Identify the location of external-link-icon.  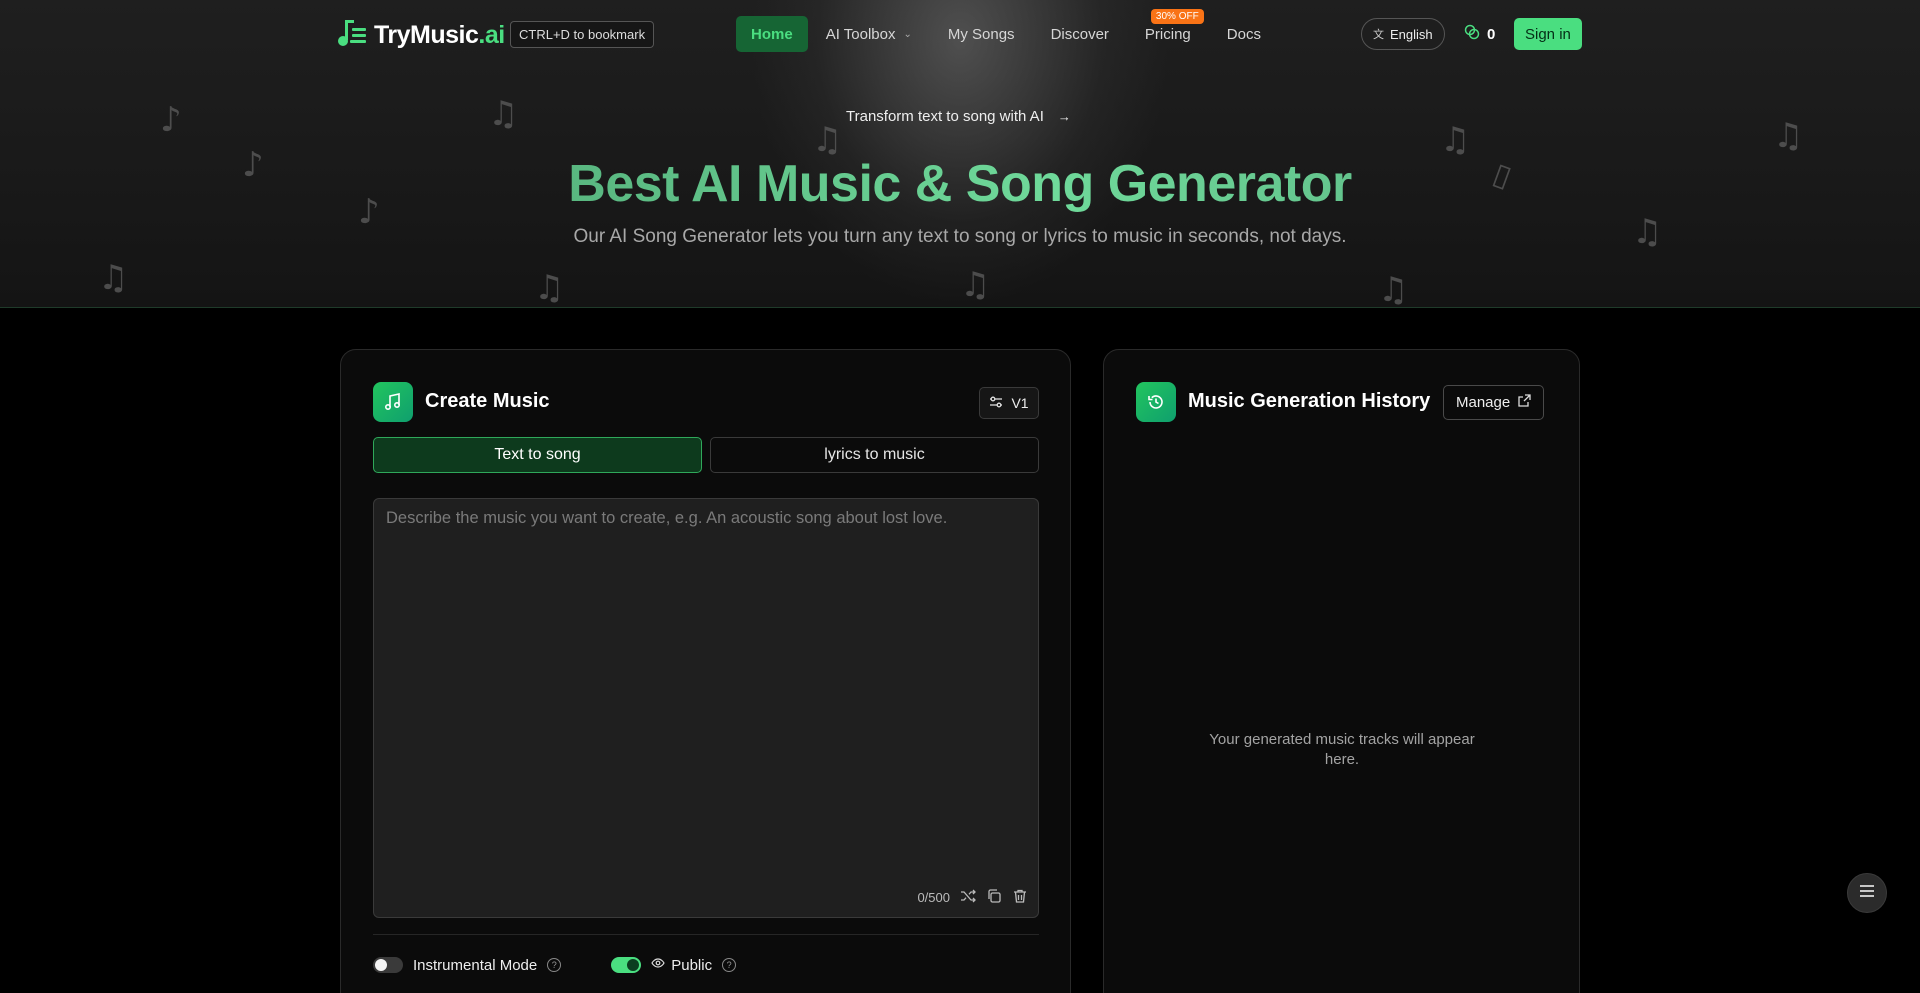
(1524, 402).